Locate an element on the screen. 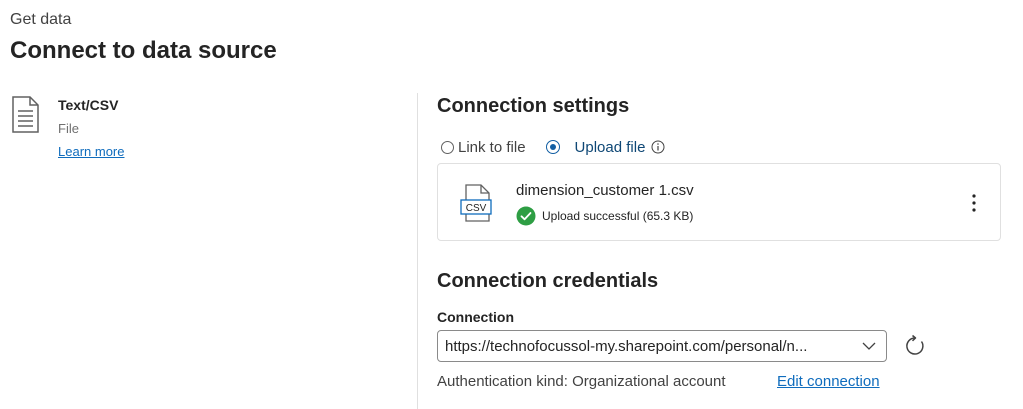 The image size is (1023, 409). refresh-icon is located at coordinates (915, 346).